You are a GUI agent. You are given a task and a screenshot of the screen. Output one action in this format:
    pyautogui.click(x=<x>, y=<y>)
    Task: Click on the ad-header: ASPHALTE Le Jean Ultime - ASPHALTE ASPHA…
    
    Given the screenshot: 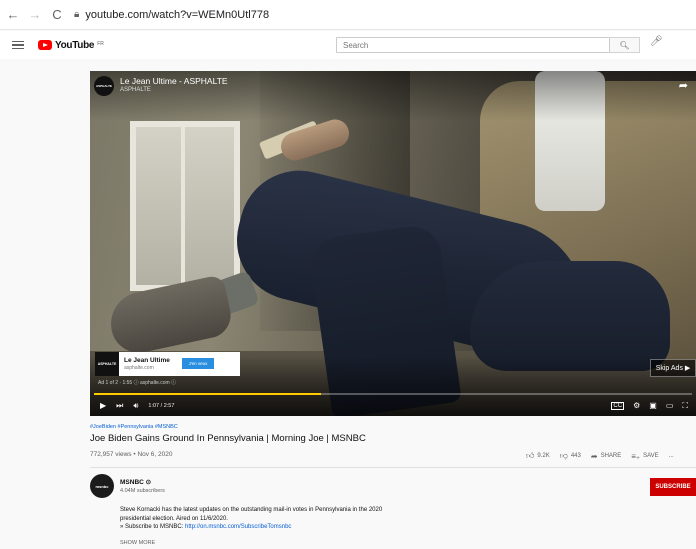 What is the action you would take?
    pyautogui.click(x=161, y=86)
    